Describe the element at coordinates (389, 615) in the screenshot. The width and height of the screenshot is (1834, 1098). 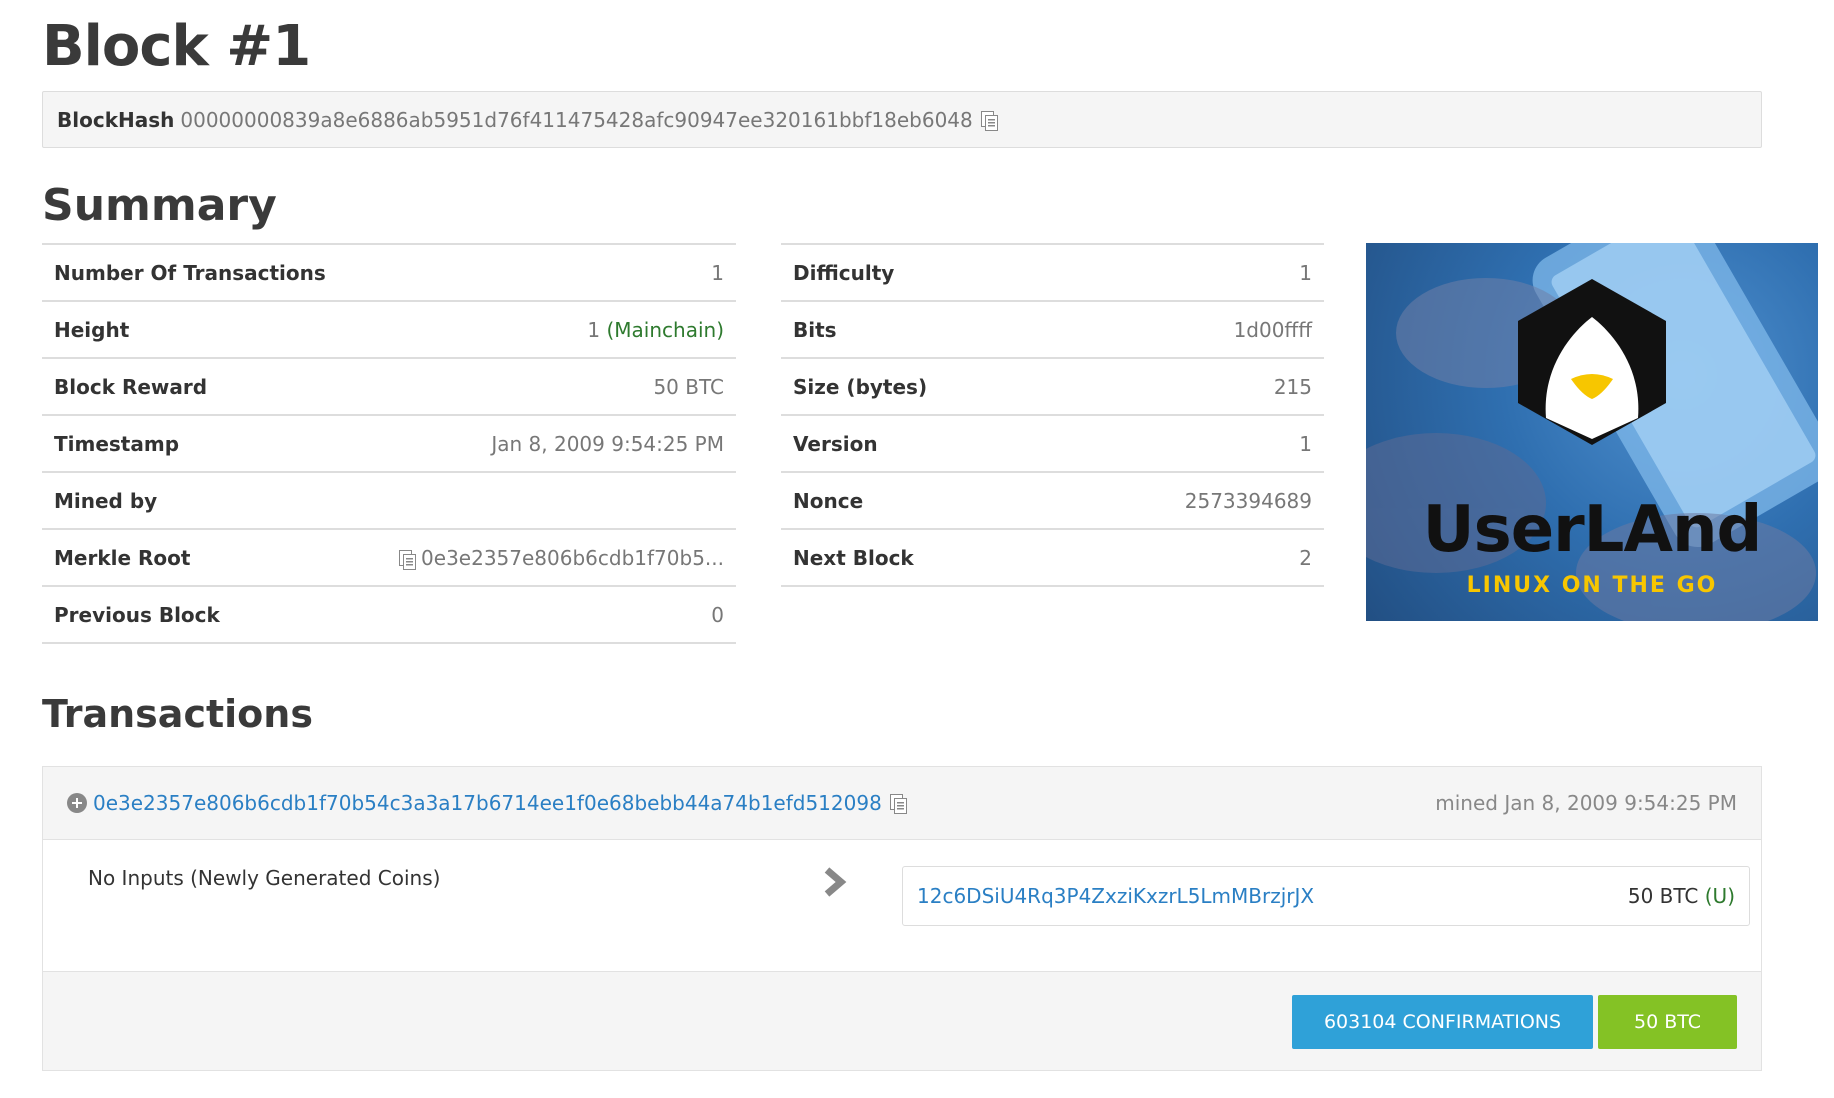
I see `stat-row: Previous Block 0` at that location.